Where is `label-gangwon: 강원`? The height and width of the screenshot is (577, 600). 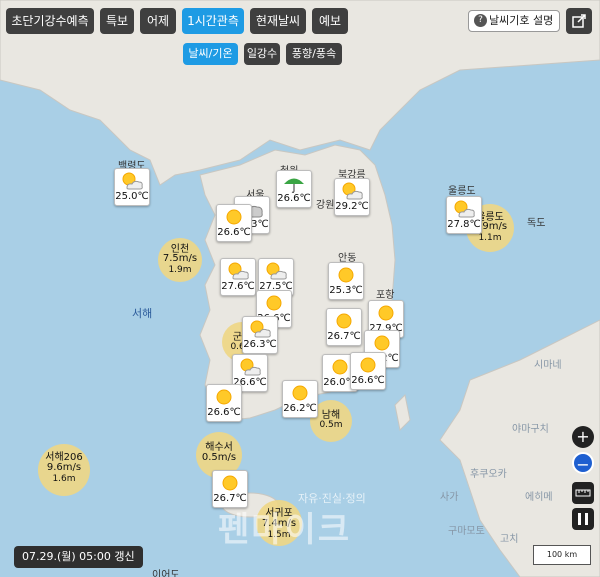
label-gangwon: 강원 is located at coordinates (325, 205).